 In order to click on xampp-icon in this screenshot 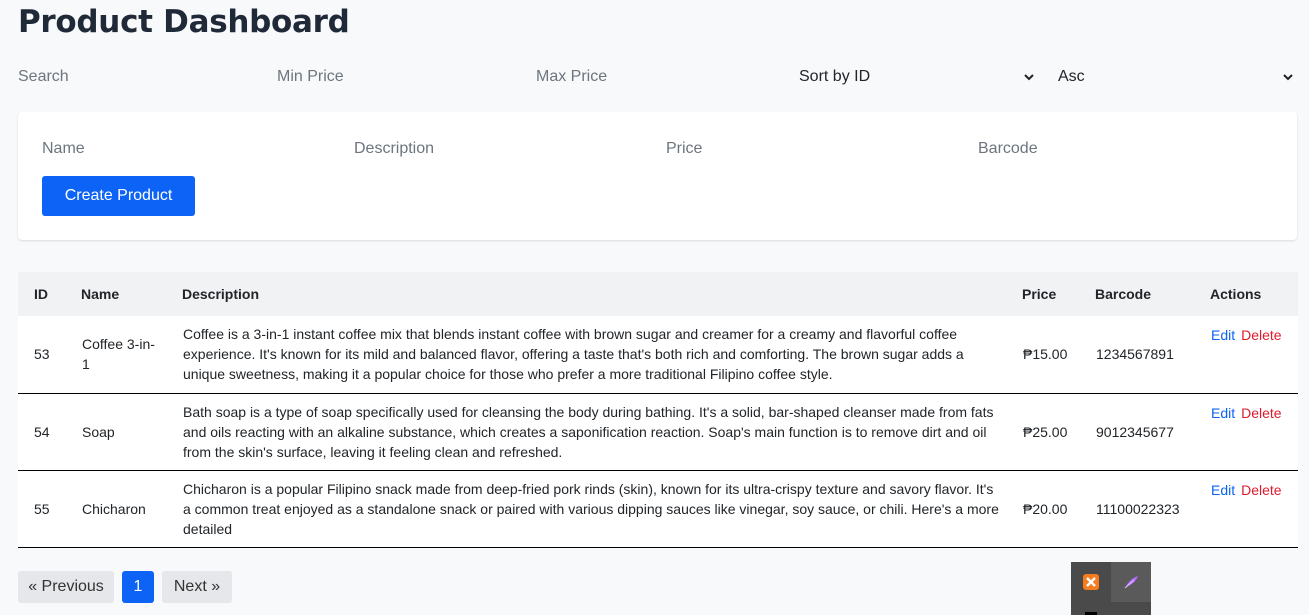, I will do `click(1091, 582)`.